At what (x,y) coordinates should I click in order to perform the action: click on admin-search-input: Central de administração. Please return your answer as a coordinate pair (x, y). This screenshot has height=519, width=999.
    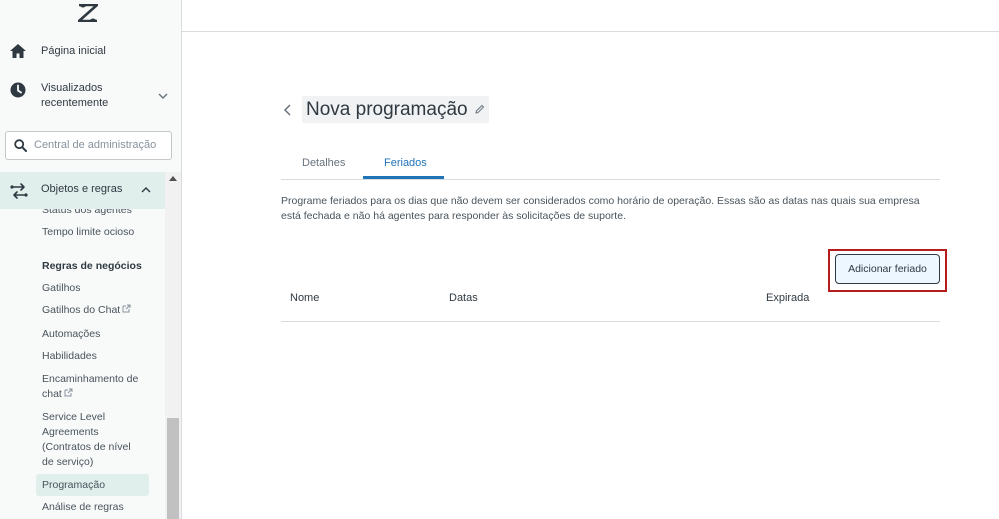
    Looking at the image, I should click on (88, 145).